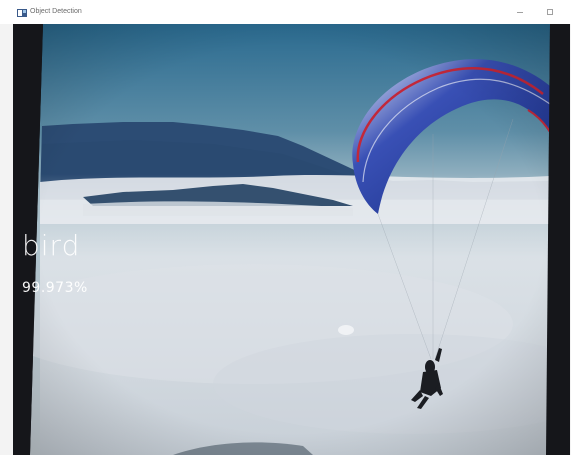  I want to click on minimize-button, so click(520, 12).